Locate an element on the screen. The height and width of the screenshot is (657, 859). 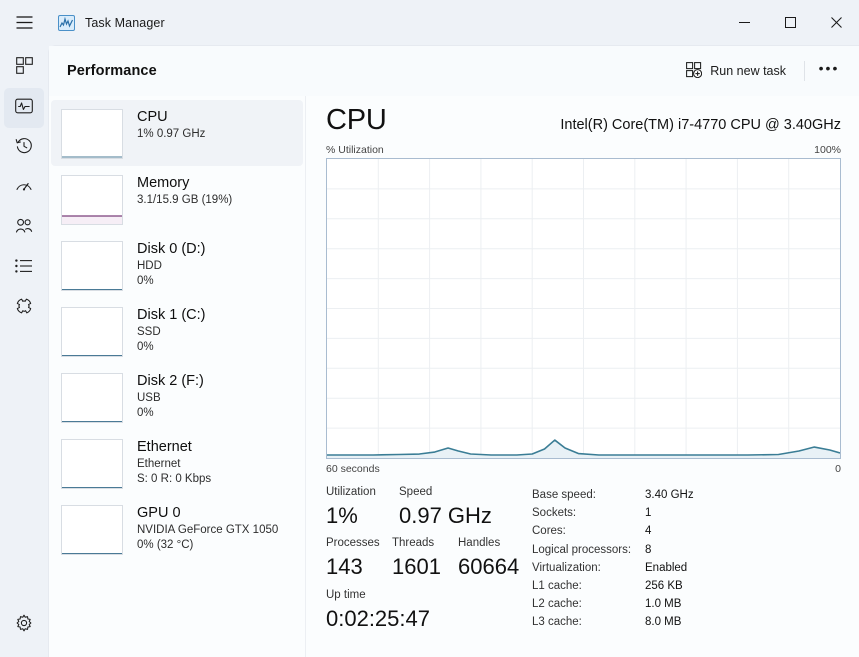
minimize-button is located at coordinates (744, 22).